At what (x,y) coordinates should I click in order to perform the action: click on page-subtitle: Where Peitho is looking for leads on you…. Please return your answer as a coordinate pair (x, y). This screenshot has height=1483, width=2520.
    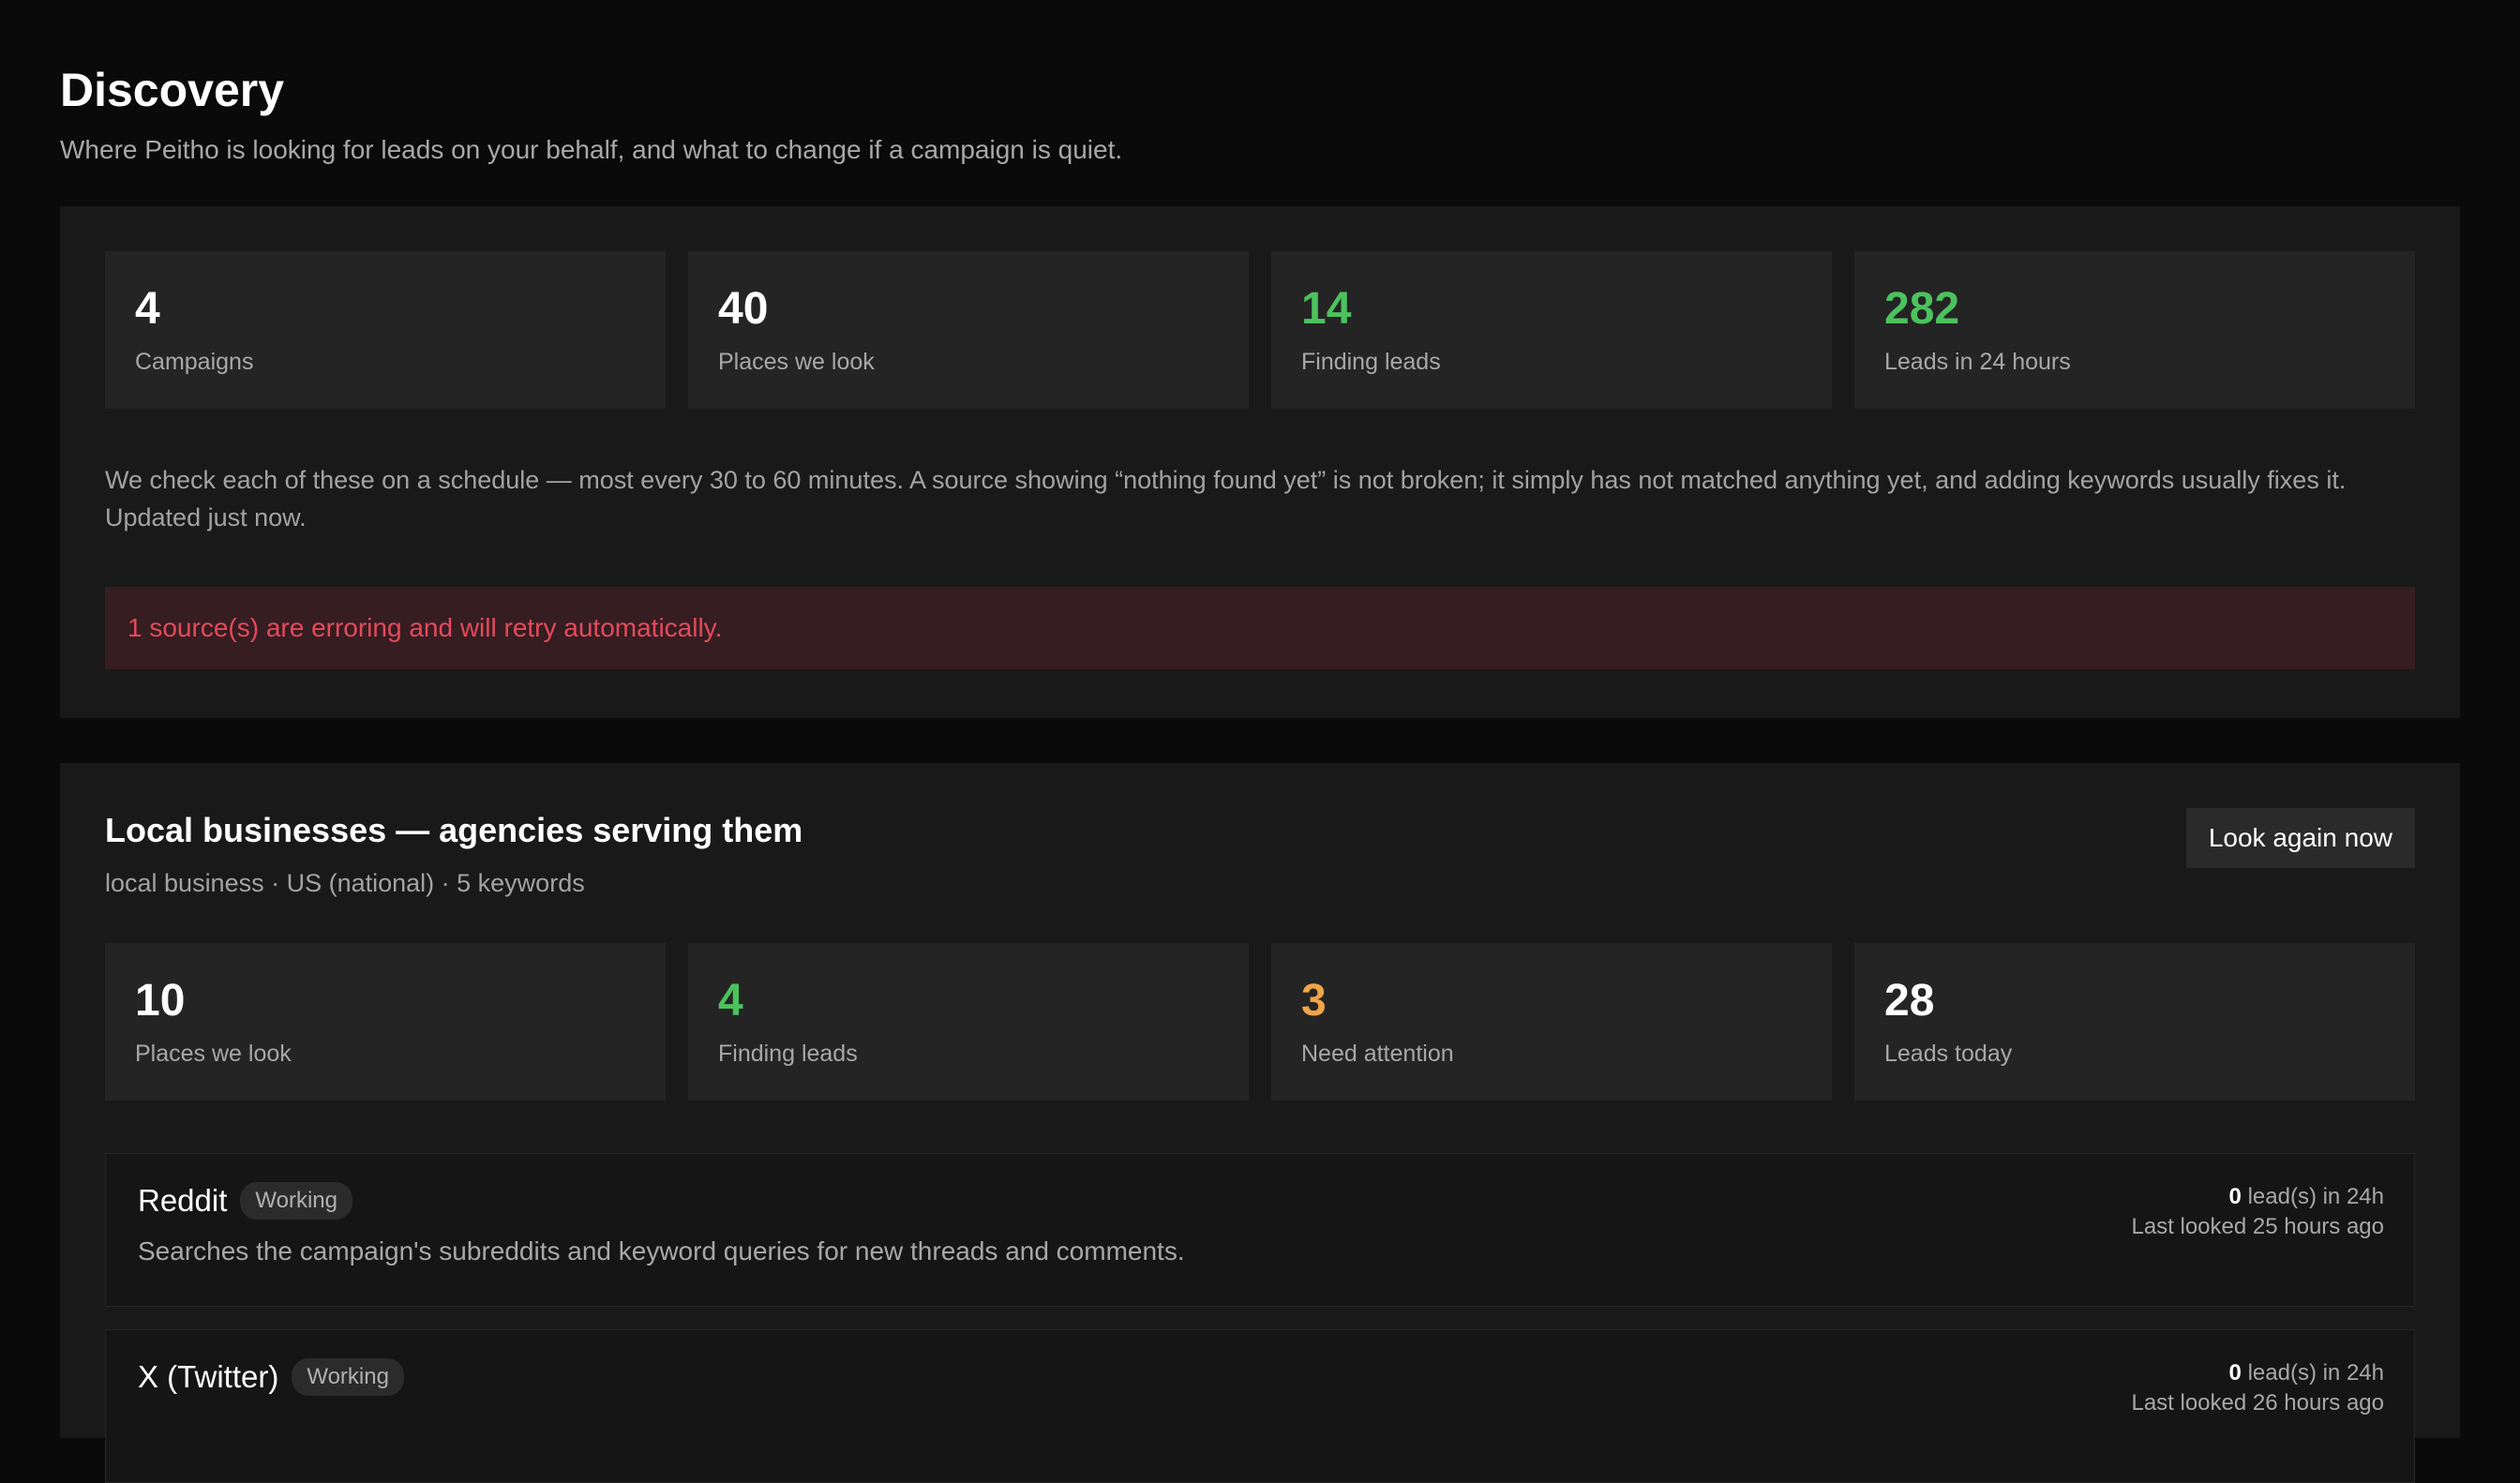
    Looking at the image, I should click on (591, 149).